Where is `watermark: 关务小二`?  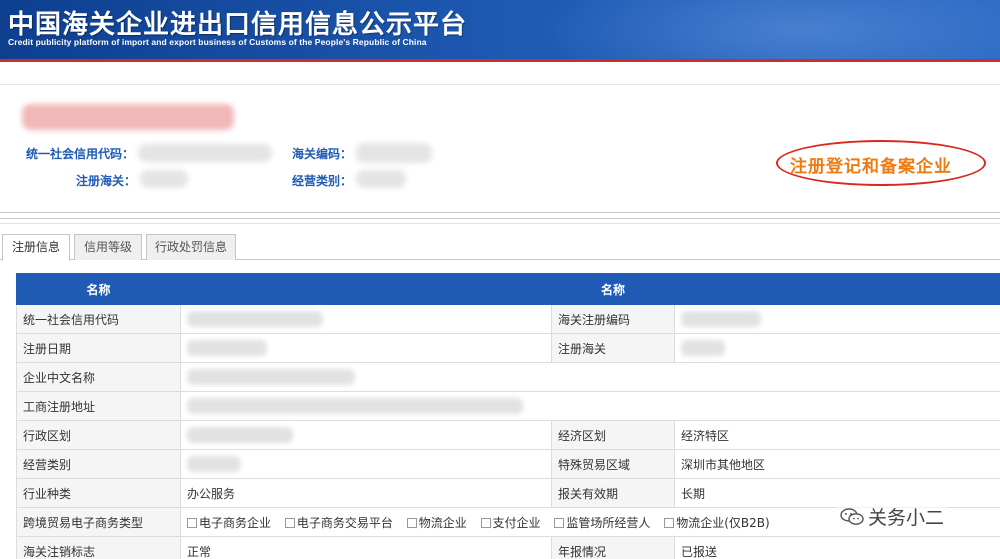 watermark: 关务小二 is located at coordinates (892, 516).